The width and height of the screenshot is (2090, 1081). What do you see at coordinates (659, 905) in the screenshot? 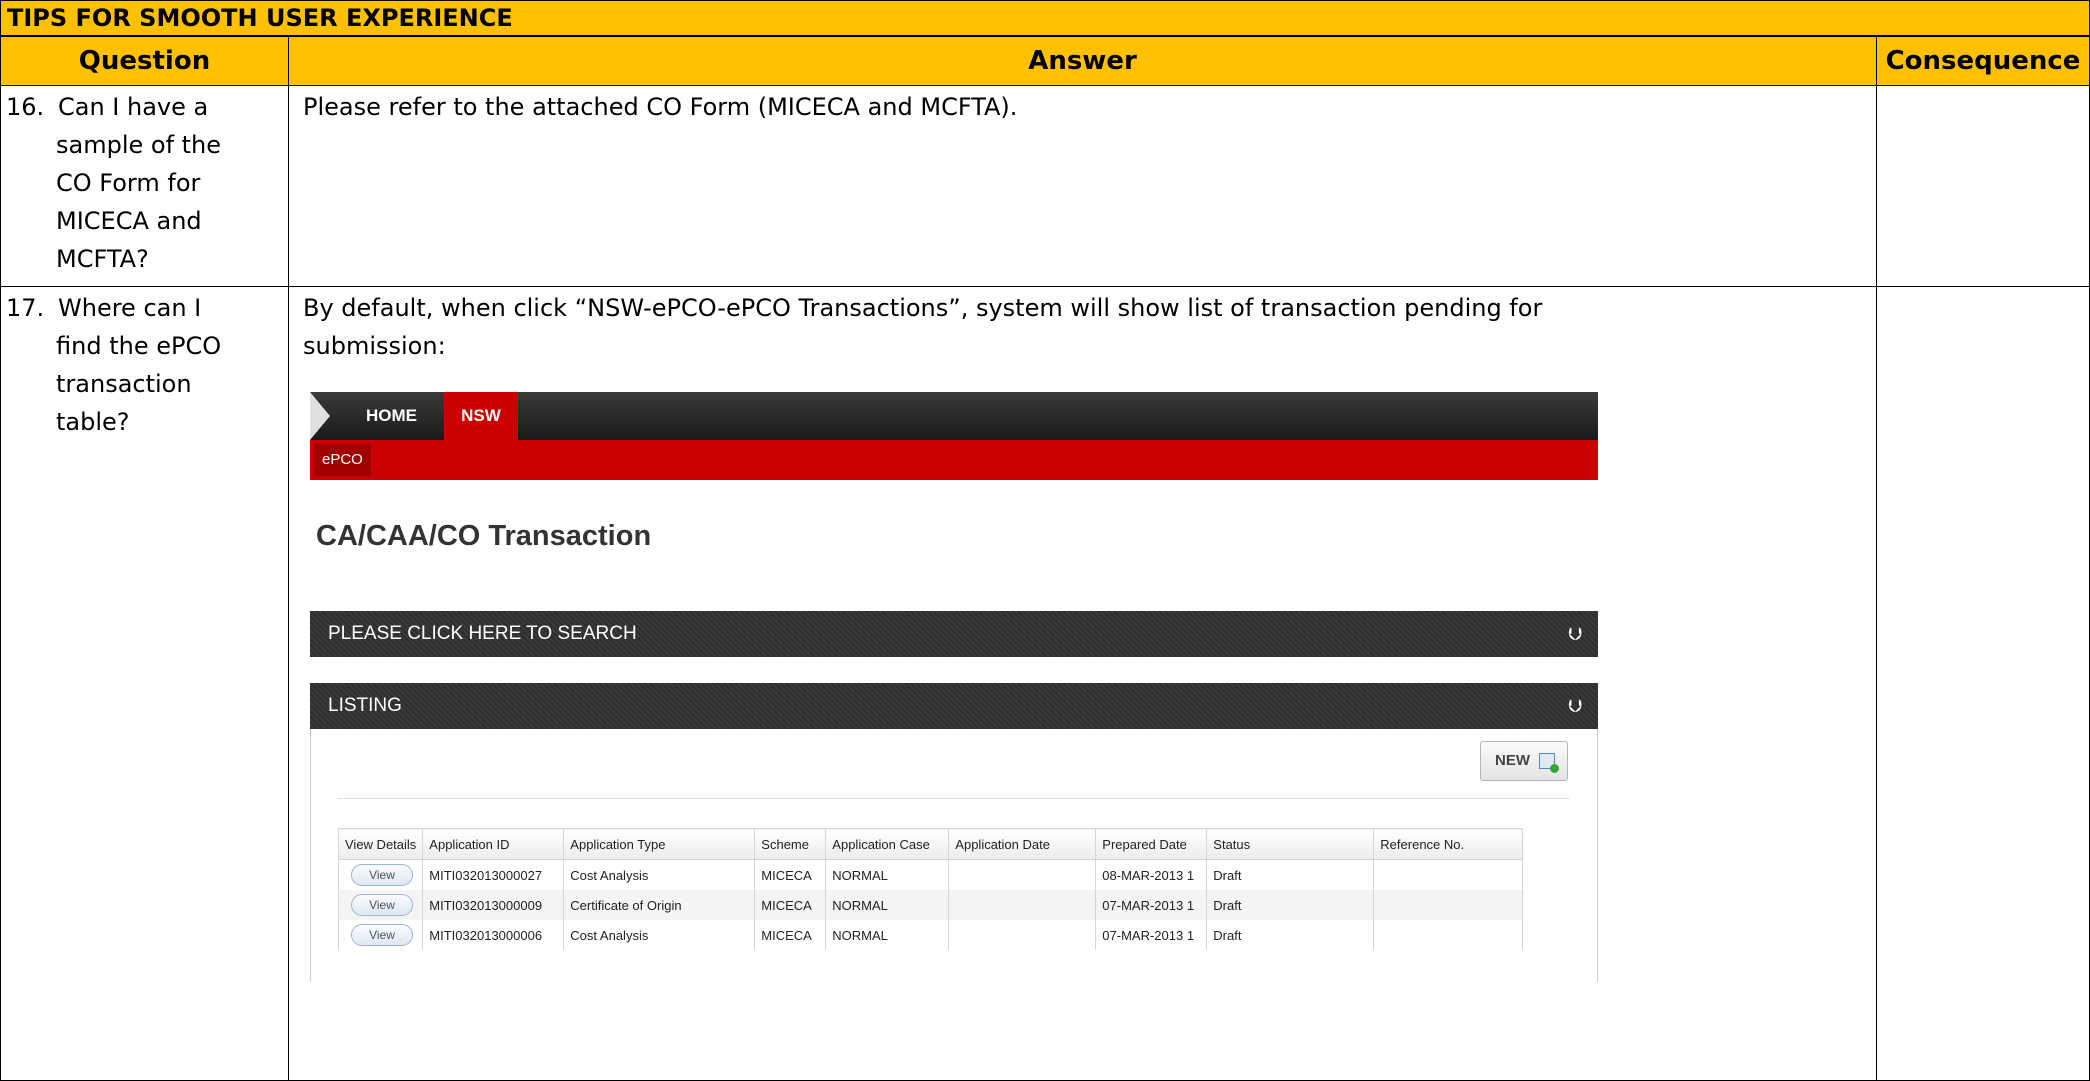
I see `application-type: Certificate of Origin` at bounding box center [659, 905].